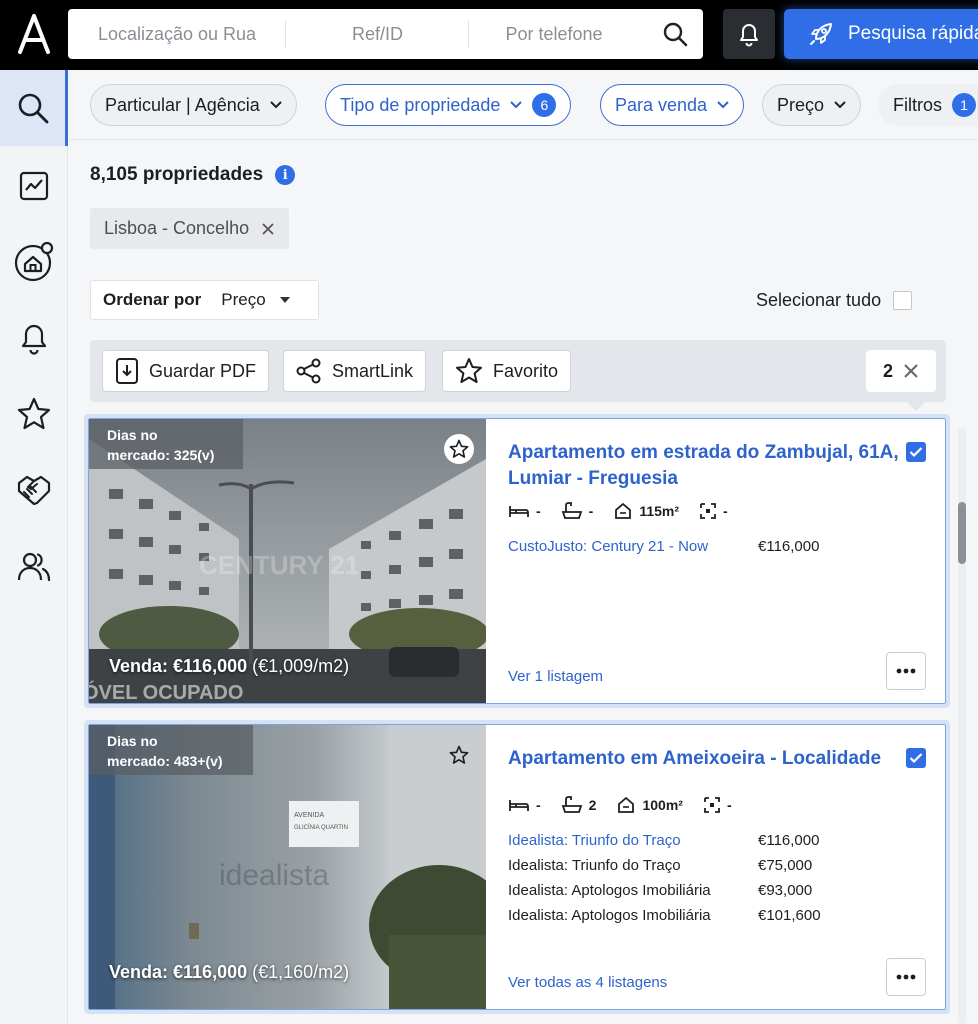 The width and height of the screenshot is (978, 1024). What do you see at coordinates (538, 511) in the screenshot?
I see `bedrooms-value: -` at bounding box center [538, 511].